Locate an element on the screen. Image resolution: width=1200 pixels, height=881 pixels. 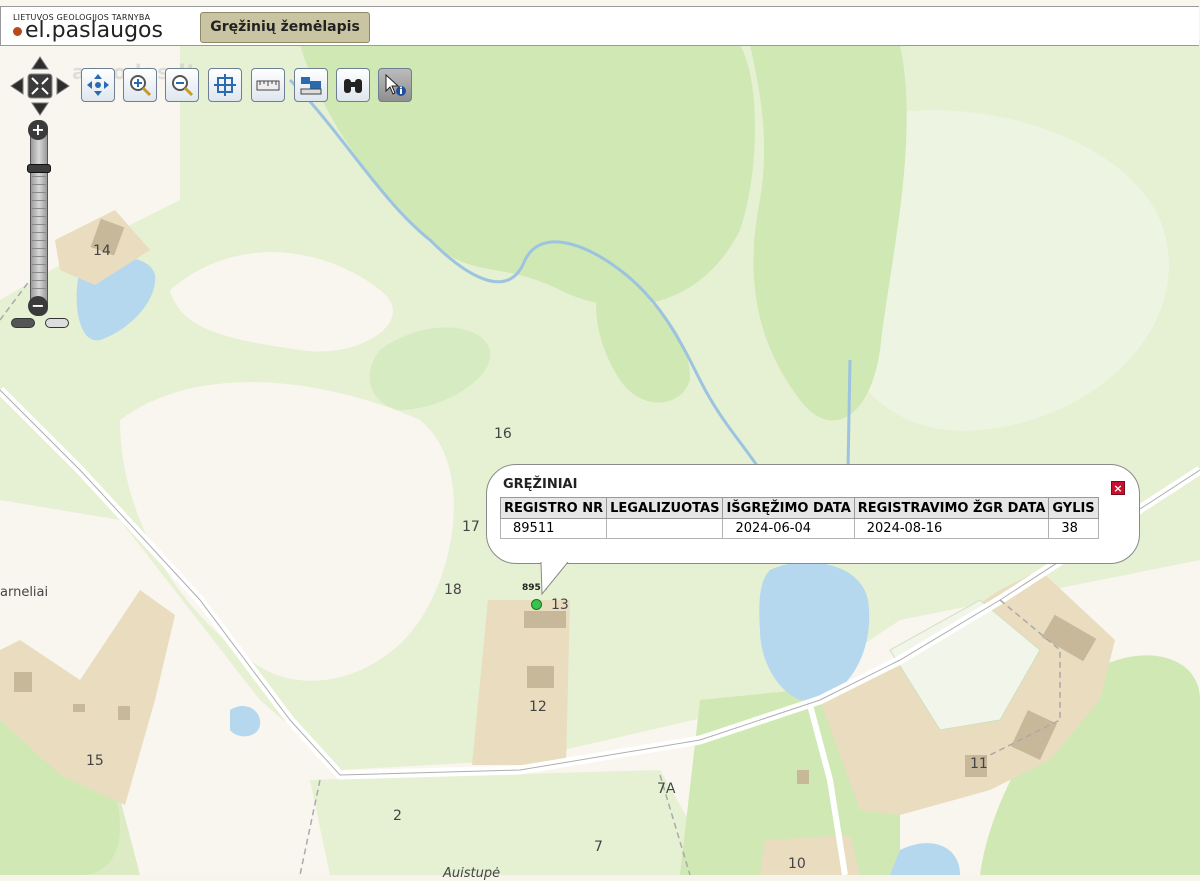
cell-gylis: 38 is located at coordinates (1073, 528).